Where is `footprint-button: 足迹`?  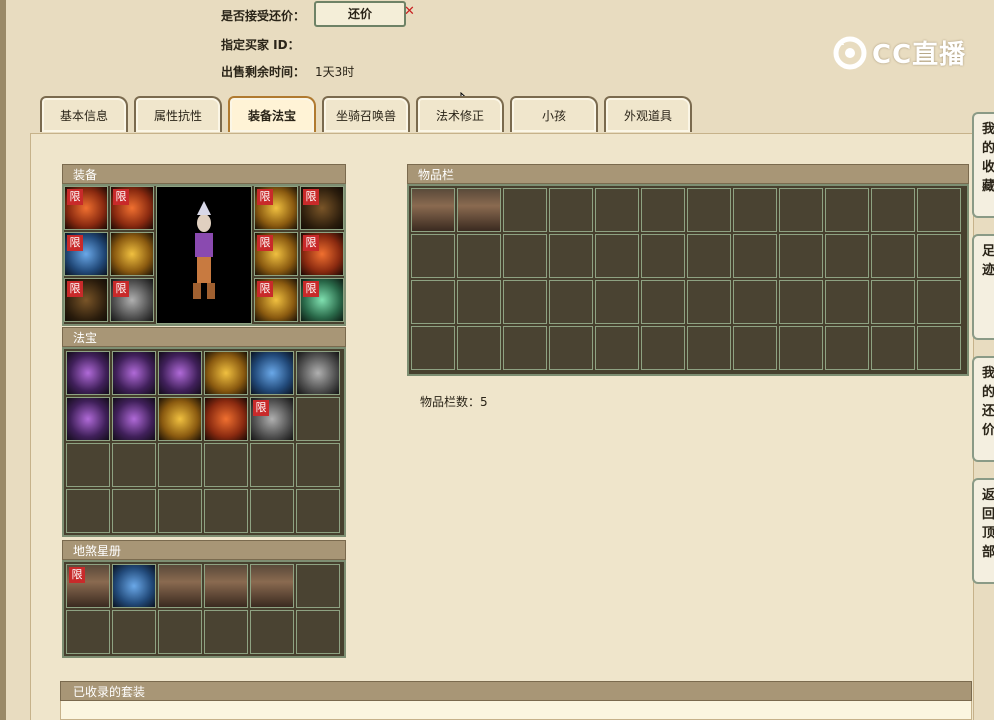
footprint-button: 足迹 is located at coordinates (983, 287).